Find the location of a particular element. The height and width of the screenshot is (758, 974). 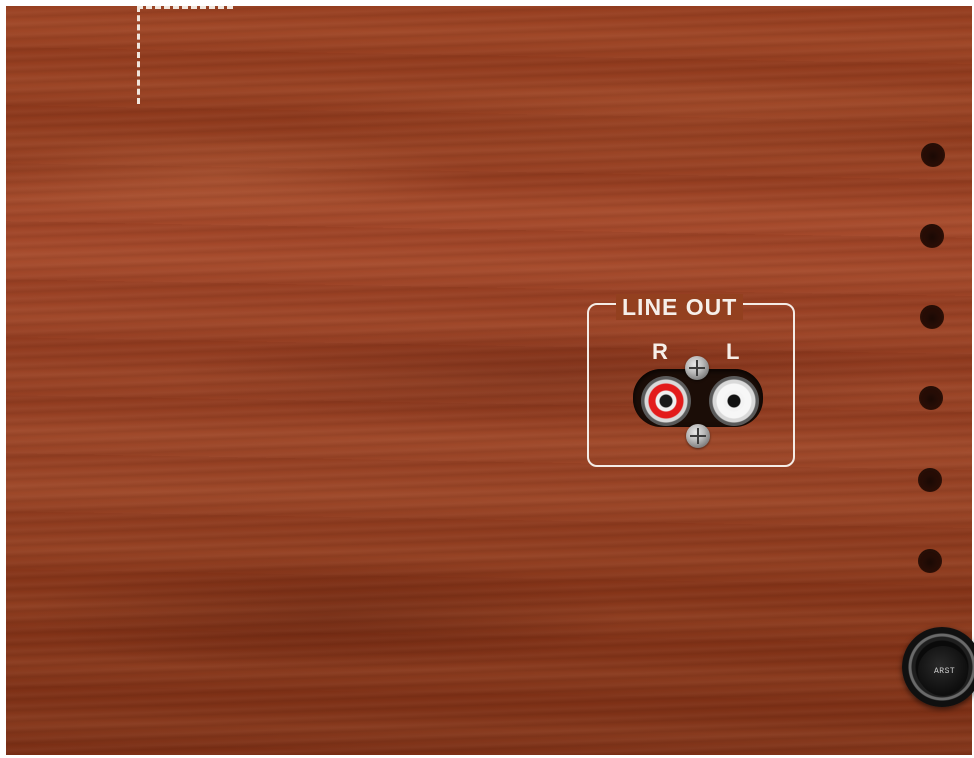

bottom-screw-icon is located at coordinates (698, 436).